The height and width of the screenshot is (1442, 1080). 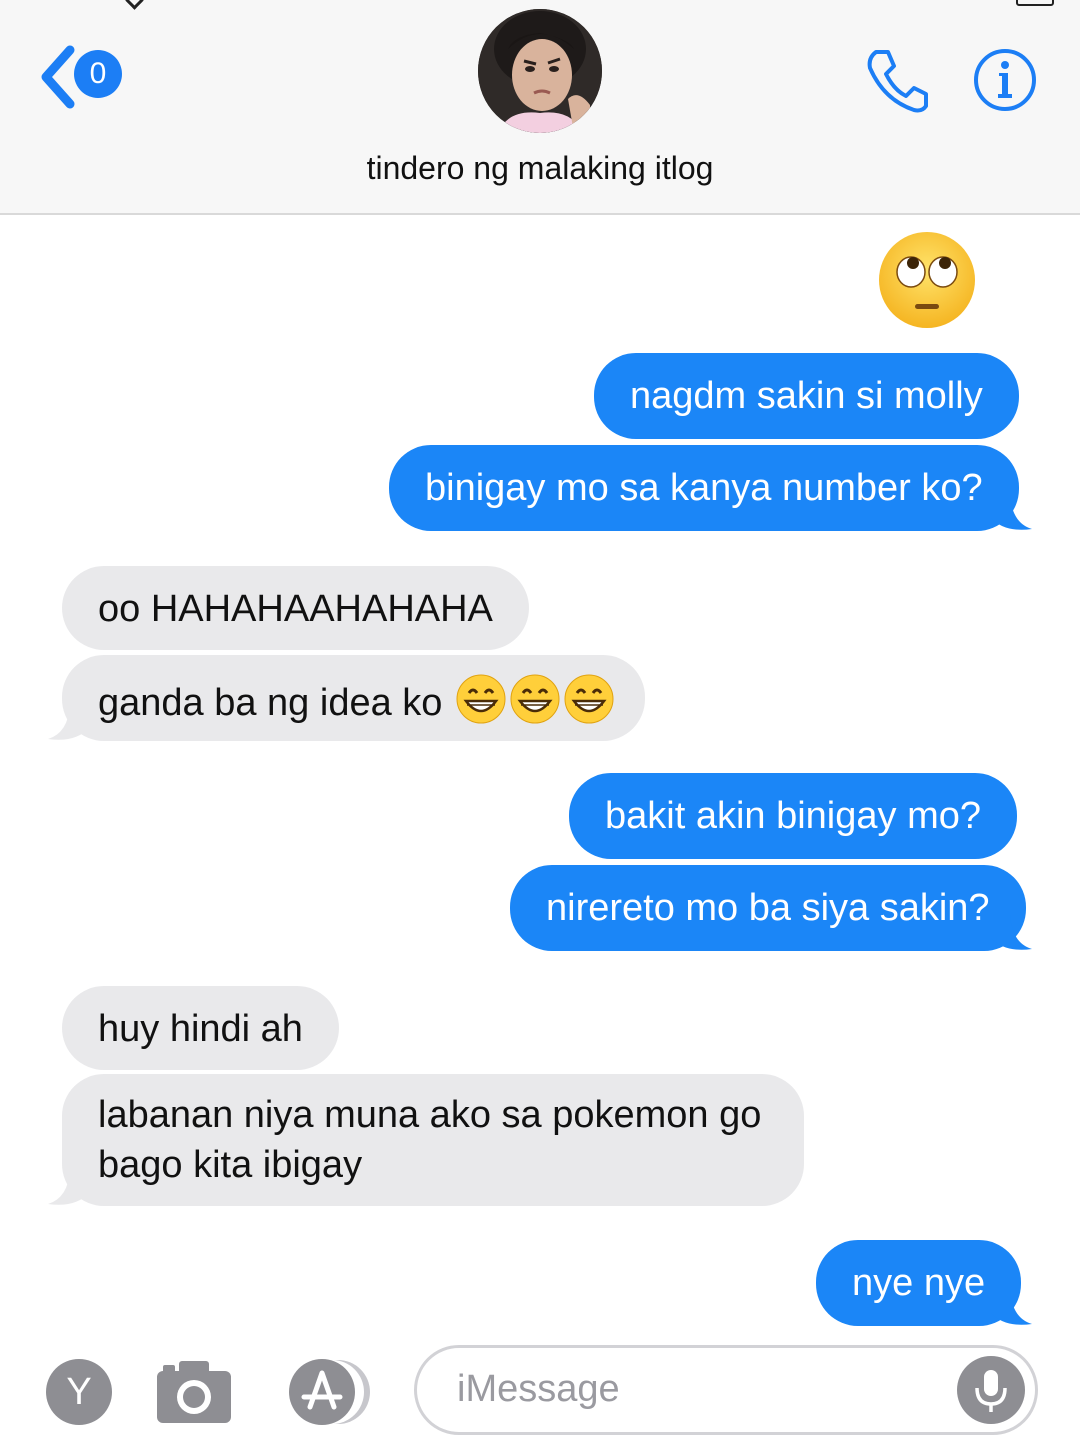 I want to click on message-text: binigay mo sa kanya number ko?, so click(x=704, y=488).